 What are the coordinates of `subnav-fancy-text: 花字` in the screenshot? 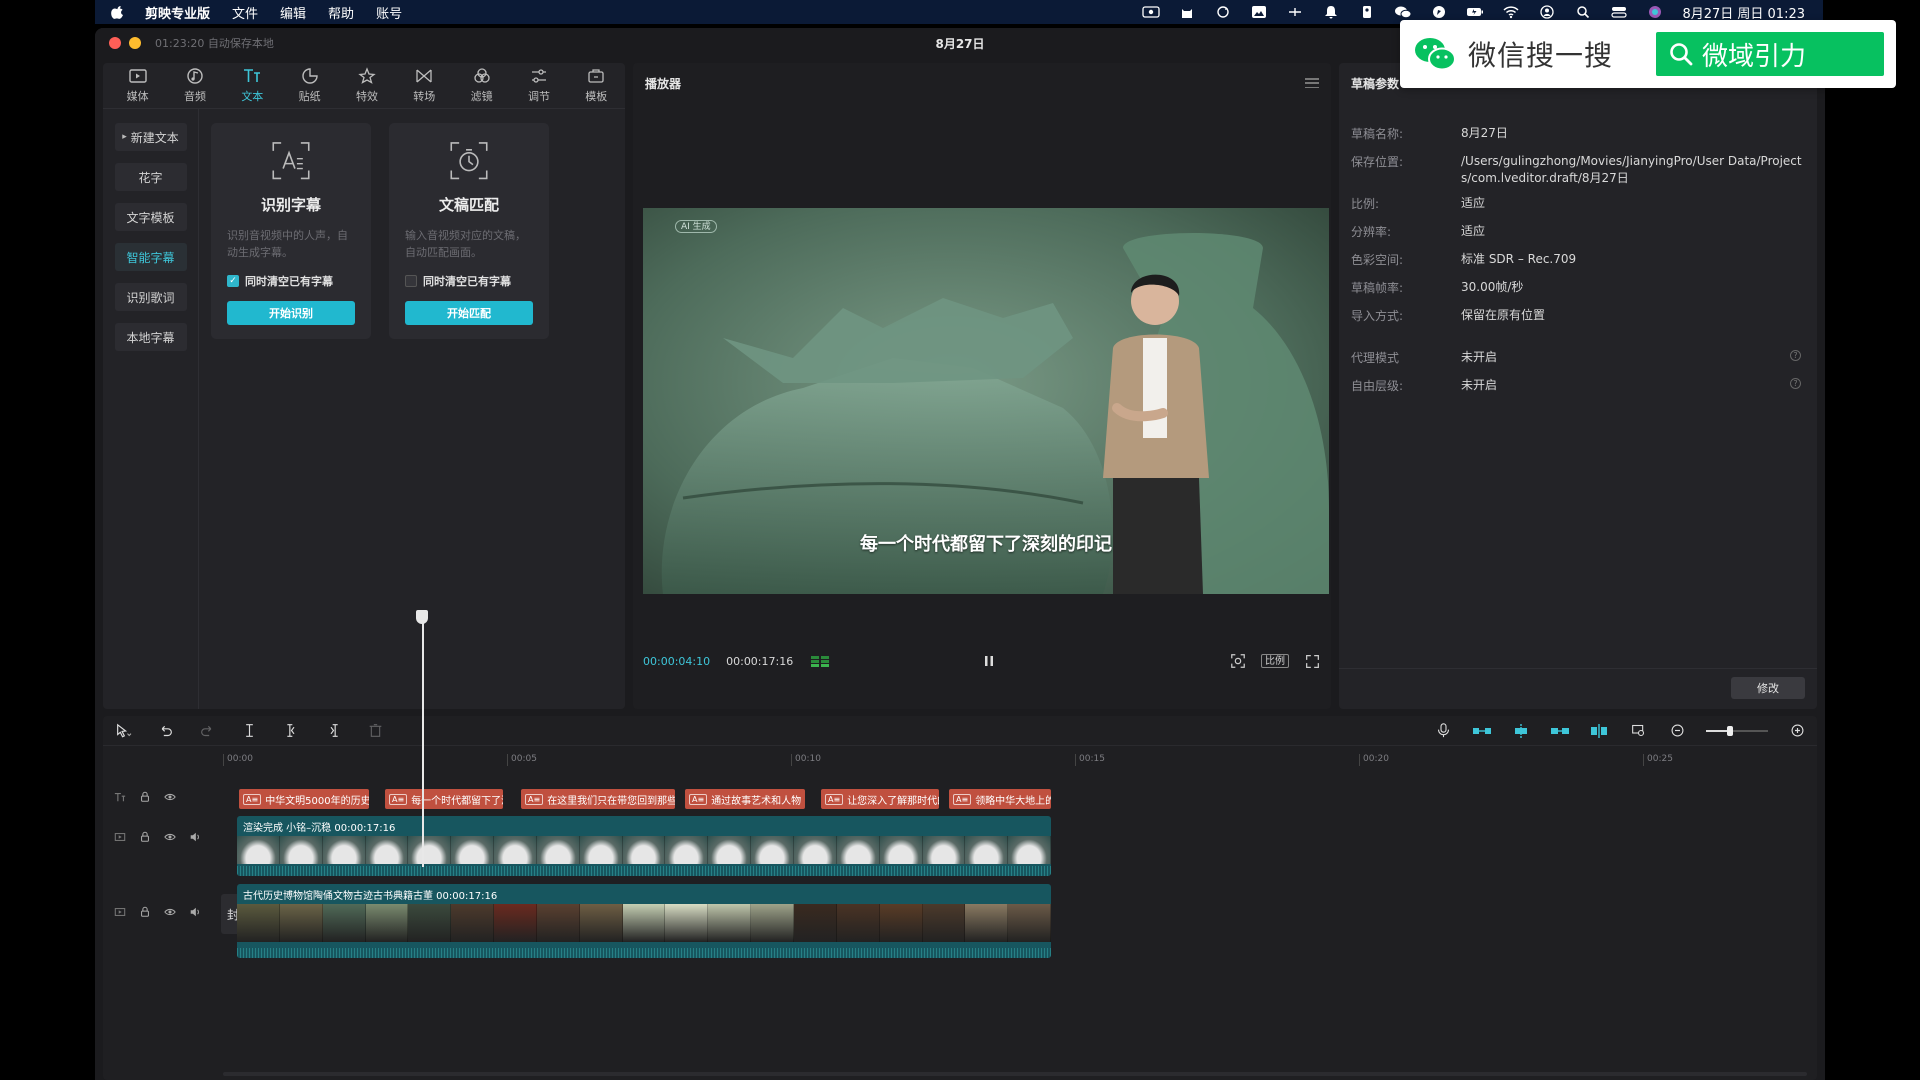 It's located at (150, 177).